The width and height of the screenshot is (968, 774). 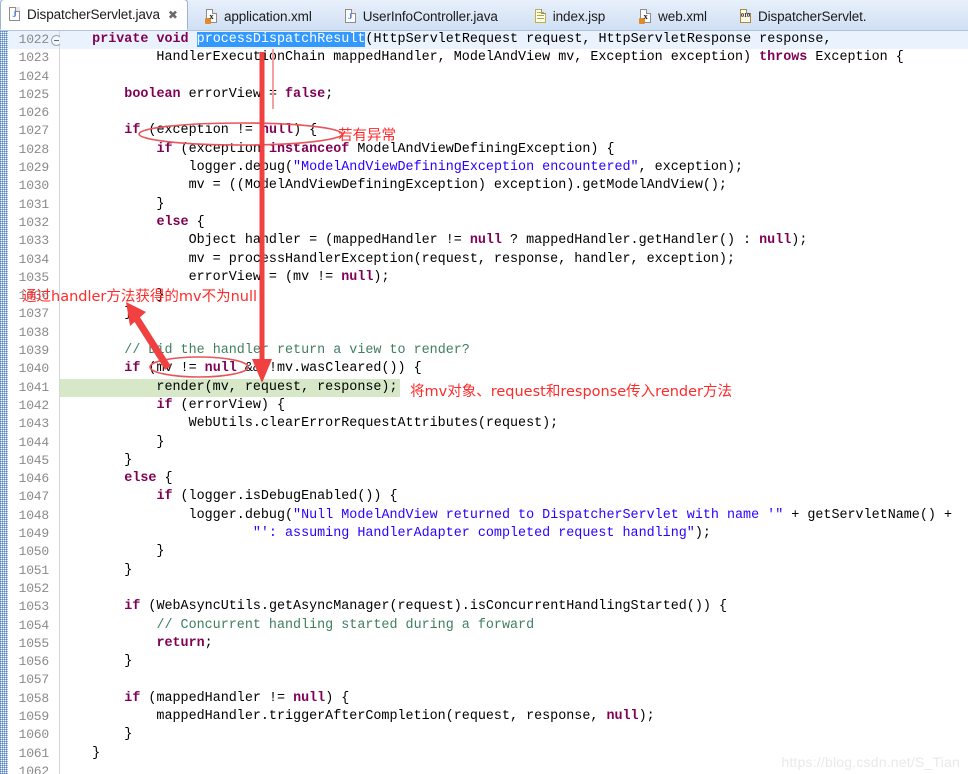 I want to click on code-line: boolean errorView = false;, so click(x=514, y=95).